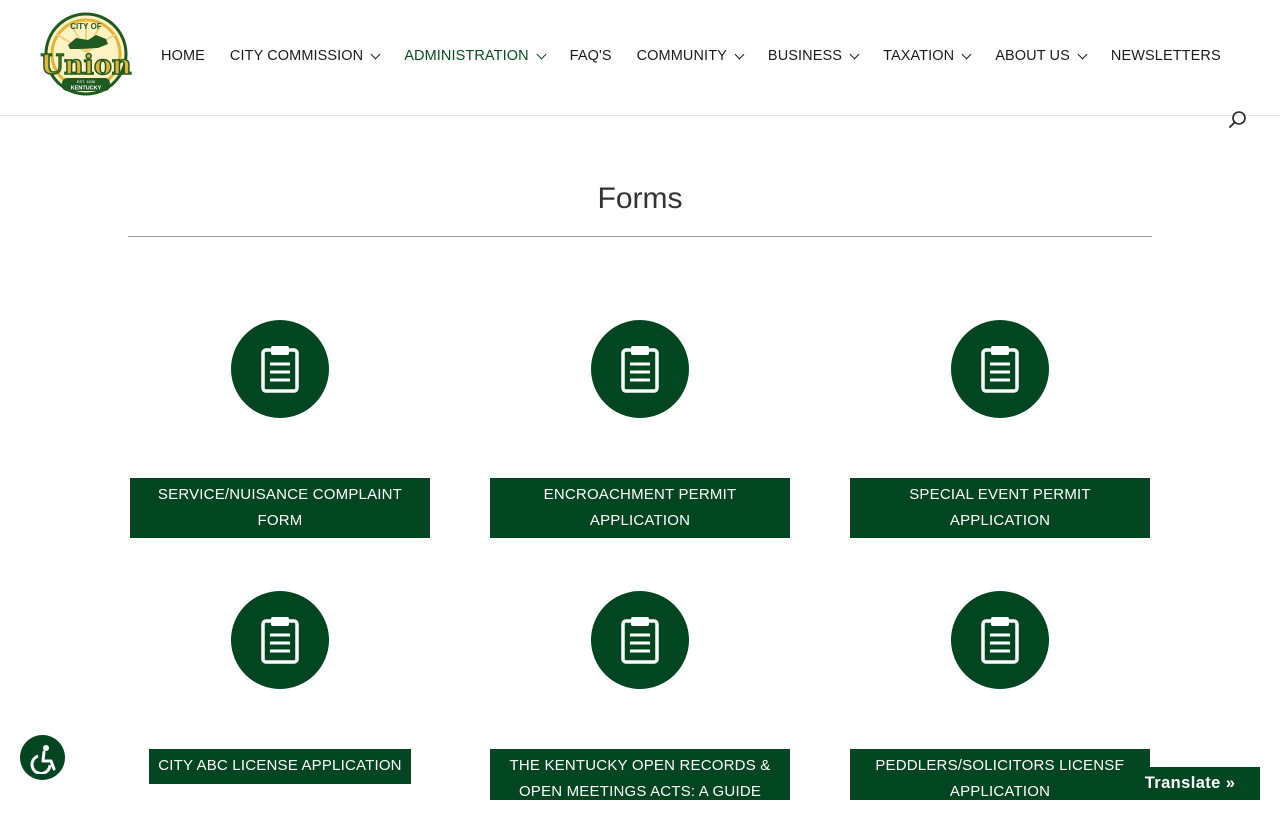 The height and width of the screenshot is (830, 1280). I want to click on site-logo: CITY OF Union EST. 1838 KENTUCKY, so click(86, 57).